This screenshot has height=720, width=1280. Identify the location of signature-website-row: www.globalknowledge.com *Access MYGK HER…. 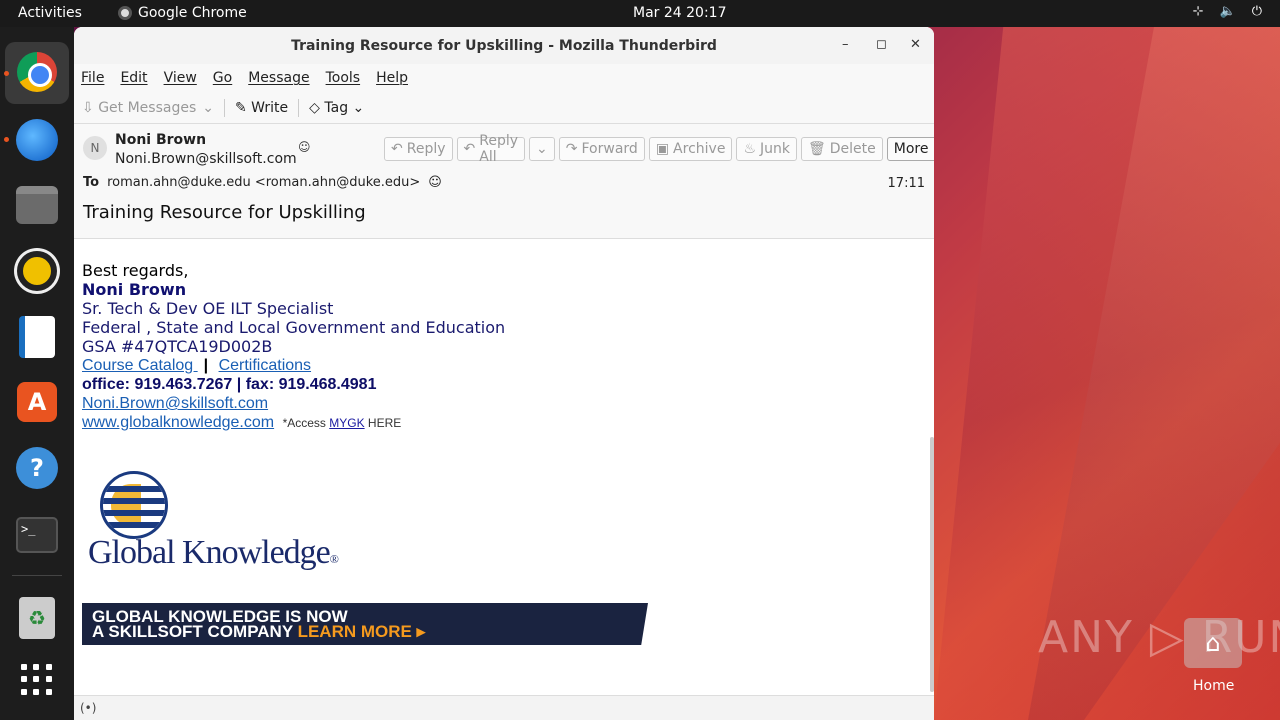
(241, 423).